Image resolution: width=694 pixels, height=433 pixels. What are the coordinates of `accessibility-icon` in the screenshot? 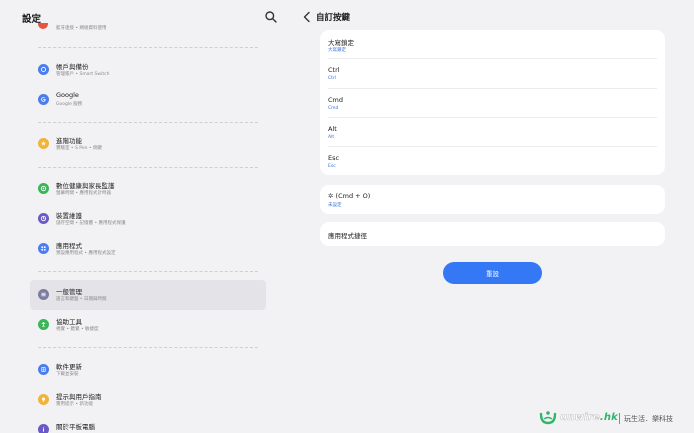 It's located at (43, 324).